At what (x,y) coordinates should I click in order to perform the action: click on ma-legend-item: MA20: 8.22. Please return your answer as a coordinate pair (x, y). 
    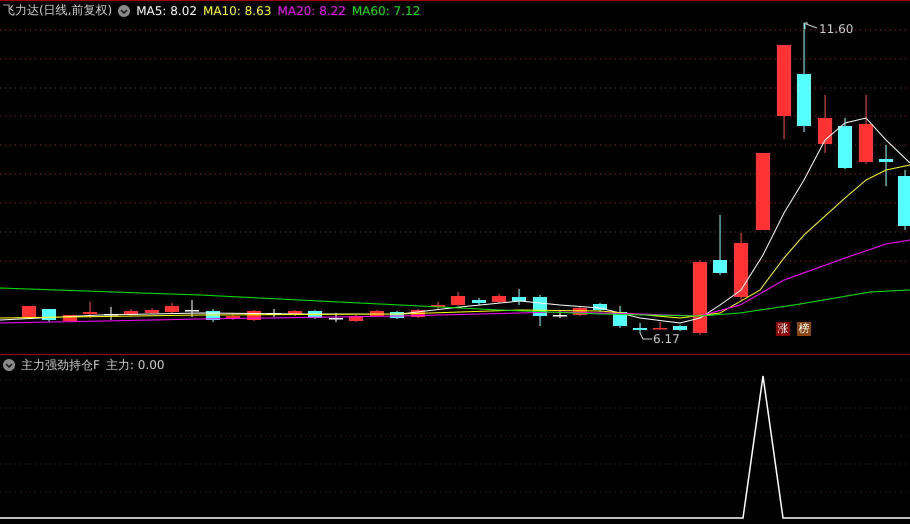
    Looking at the image, I should click on (311, 11).